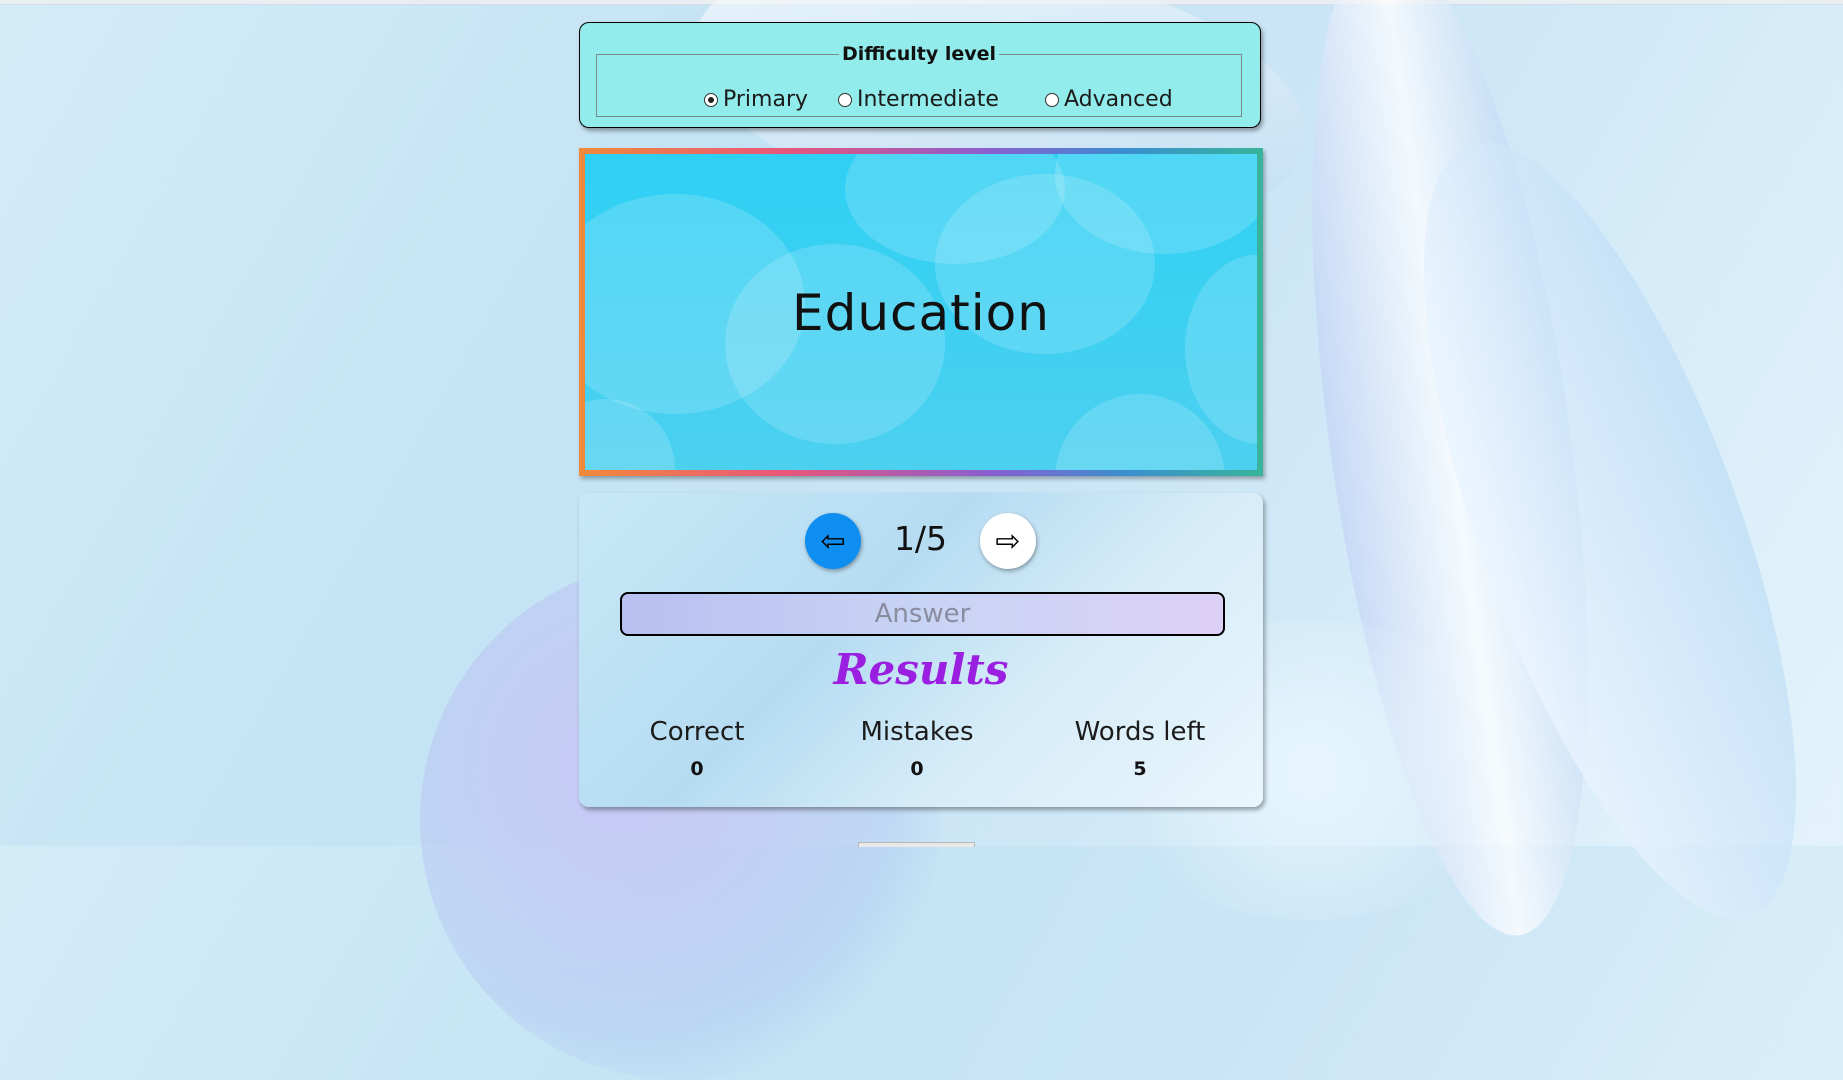 The image size is (1843, 1080). I want to click on radio-primary-label: Primary, so click(766, 99).